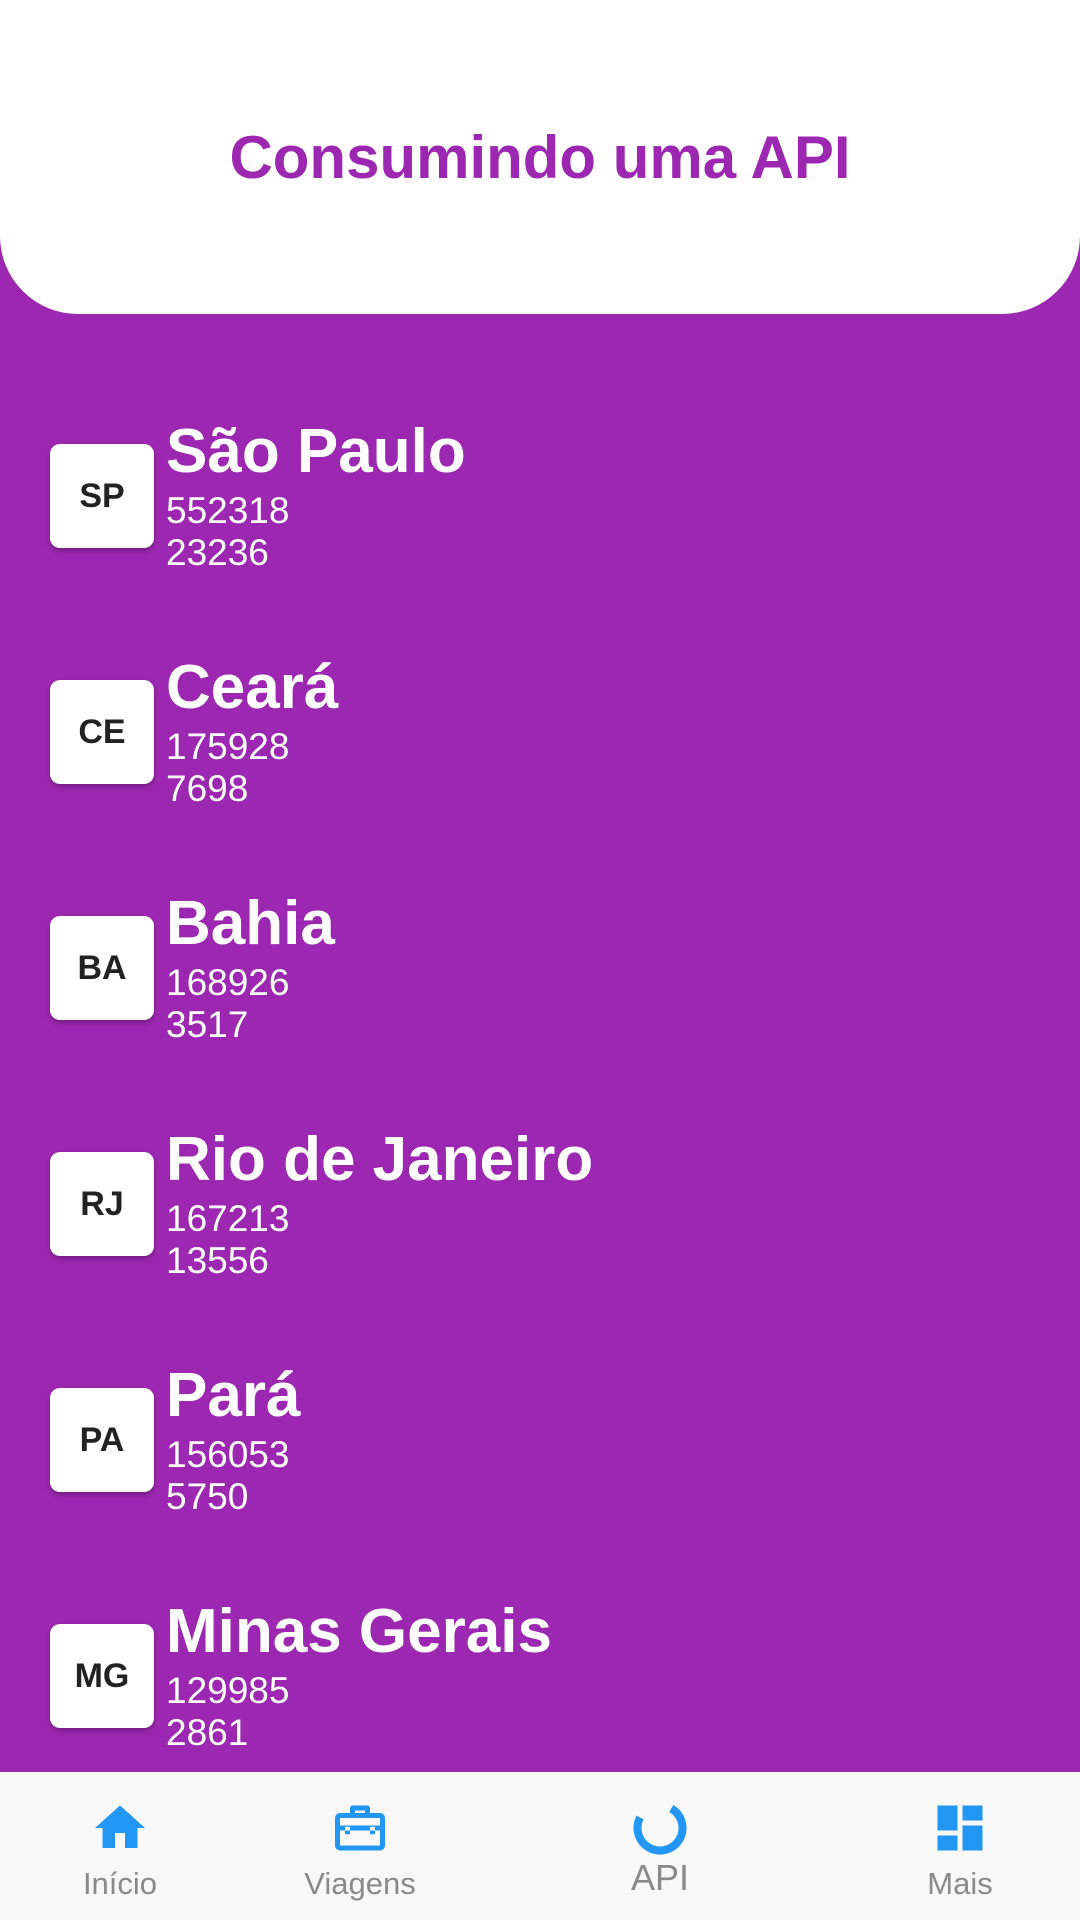  I want to click on bottom-navigation: Início Viagens API Mais, so click(540, 1846).